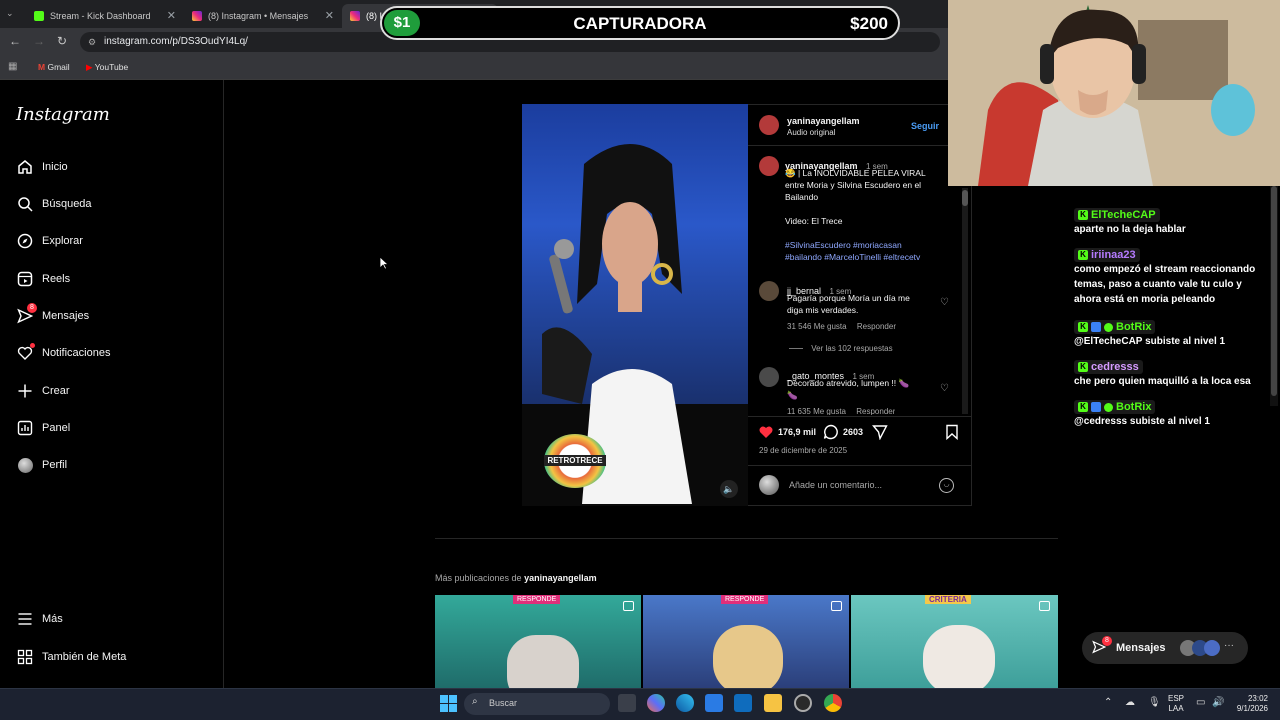 This screenshot has height=720, width=1280. I want to click on back-button: ←, so click(15, 41).